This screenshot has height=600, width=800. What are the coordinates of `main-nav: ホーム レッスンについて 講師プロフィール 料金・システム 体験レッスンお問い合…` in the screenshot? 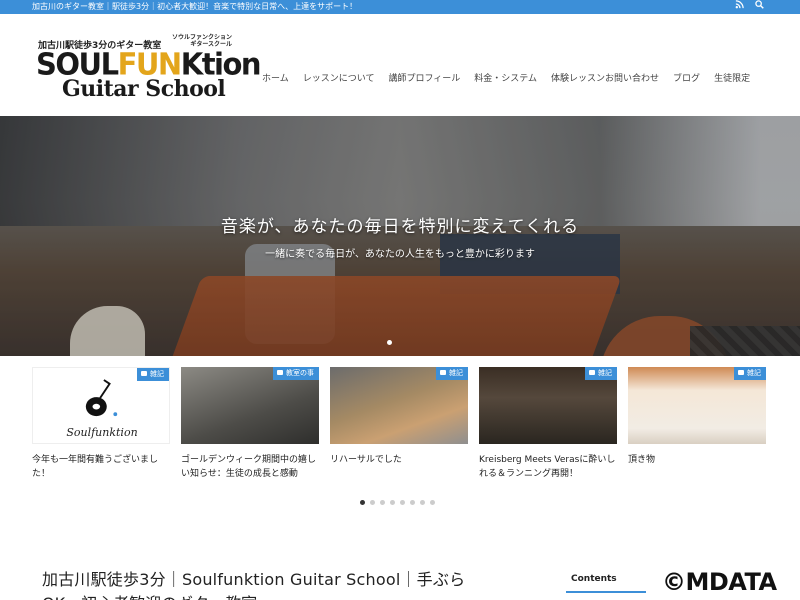 It's located at (513, 77).